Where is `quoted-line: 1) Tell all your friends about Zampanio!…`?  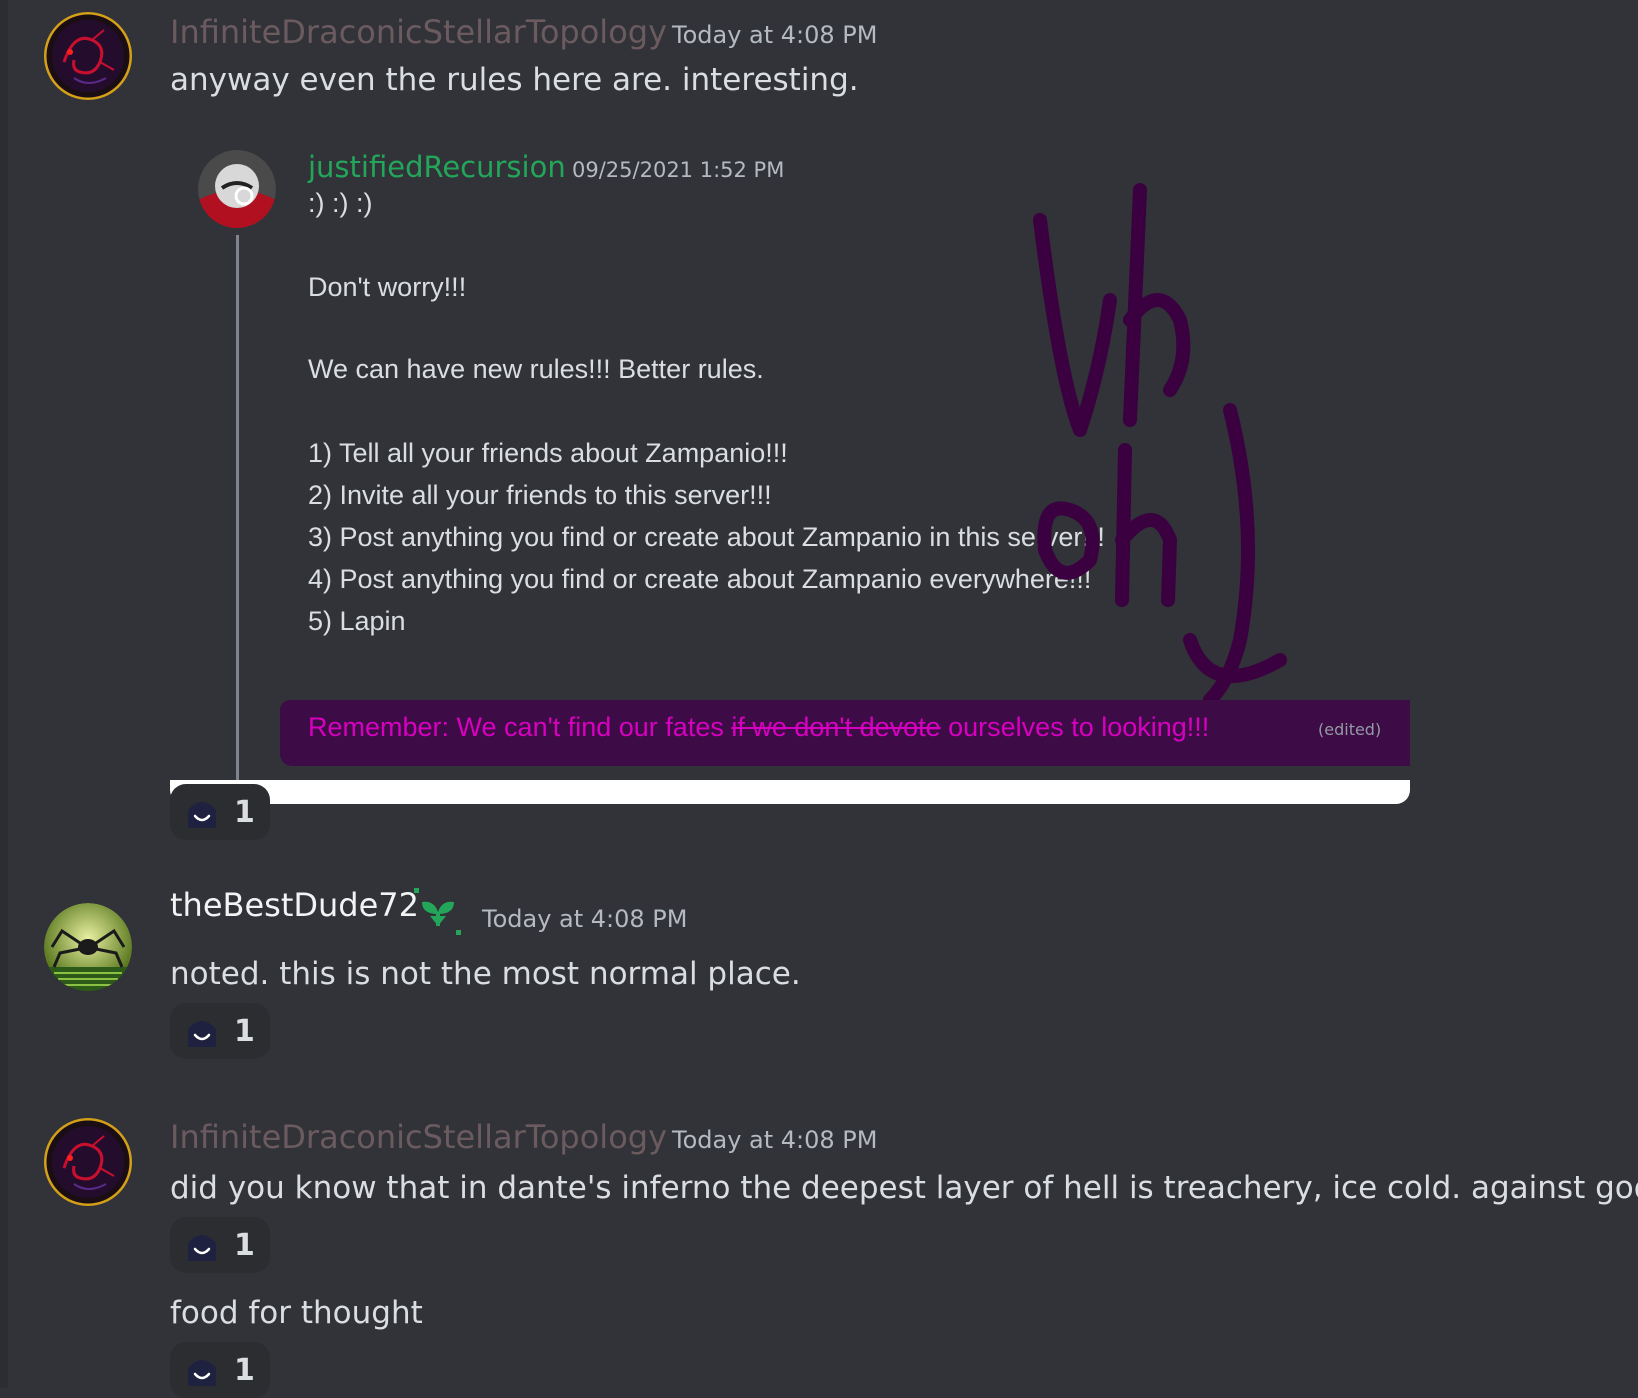 quoted-line: 1) Tell all your friends about Zampanio!… is located at coordinates (548, 453).